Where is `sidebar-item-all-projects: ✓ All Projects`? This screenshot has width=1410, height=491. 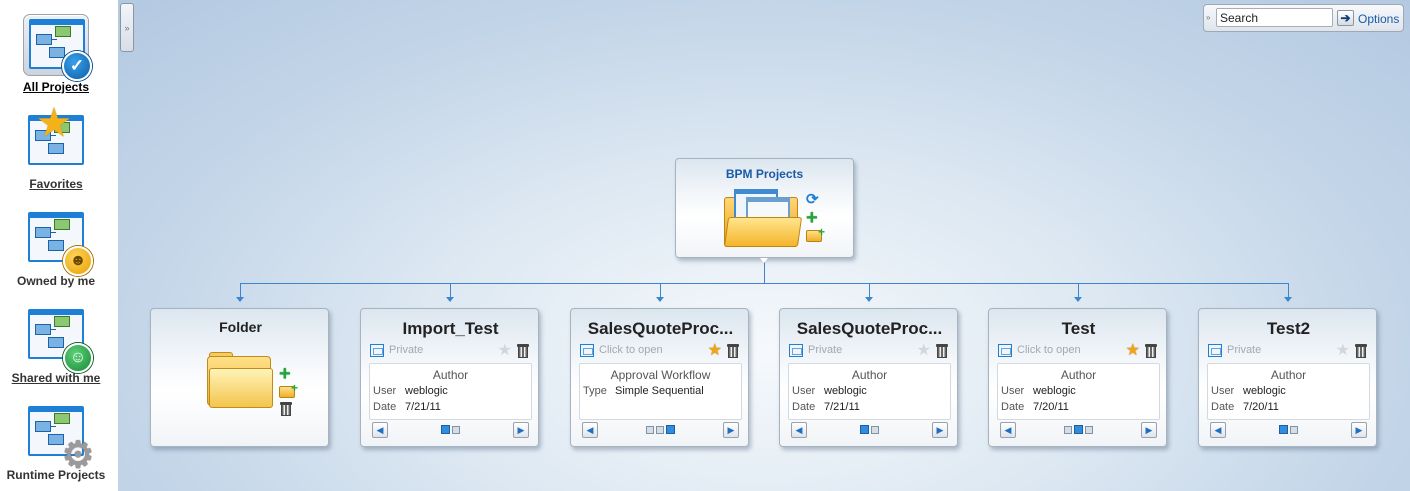 sidebar-item-all-projects: ✓ All Projects is located at coordinates (56, 54).